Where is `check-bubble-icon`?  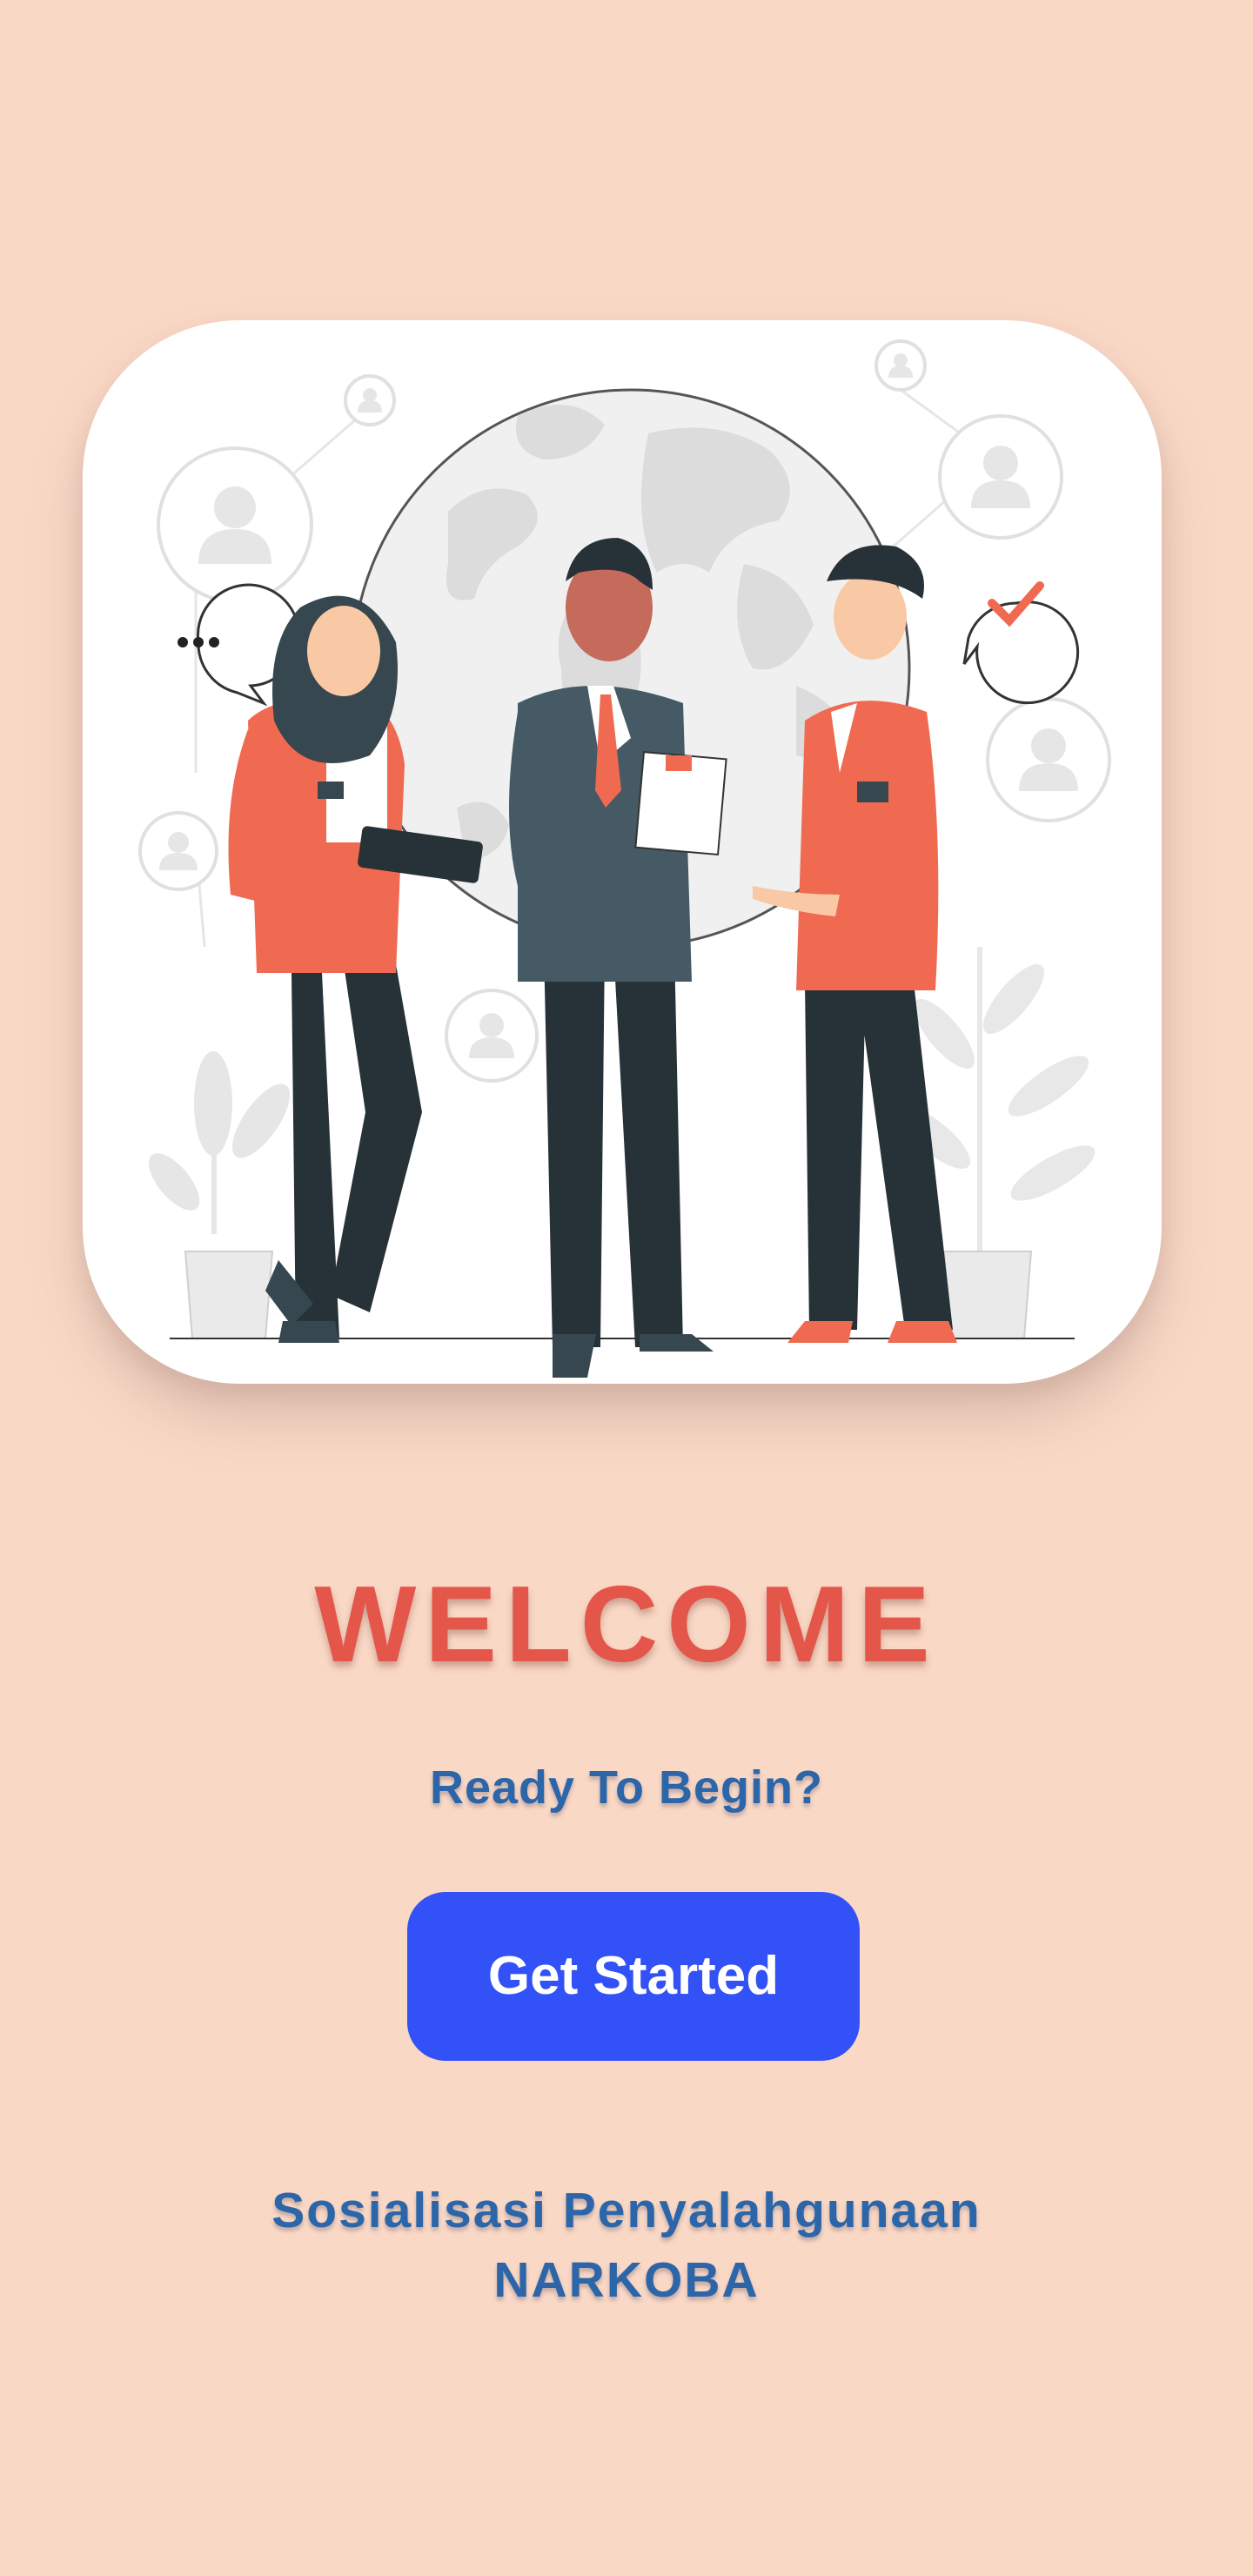
check-bubble-icon is located at coordinates (1021, 643).